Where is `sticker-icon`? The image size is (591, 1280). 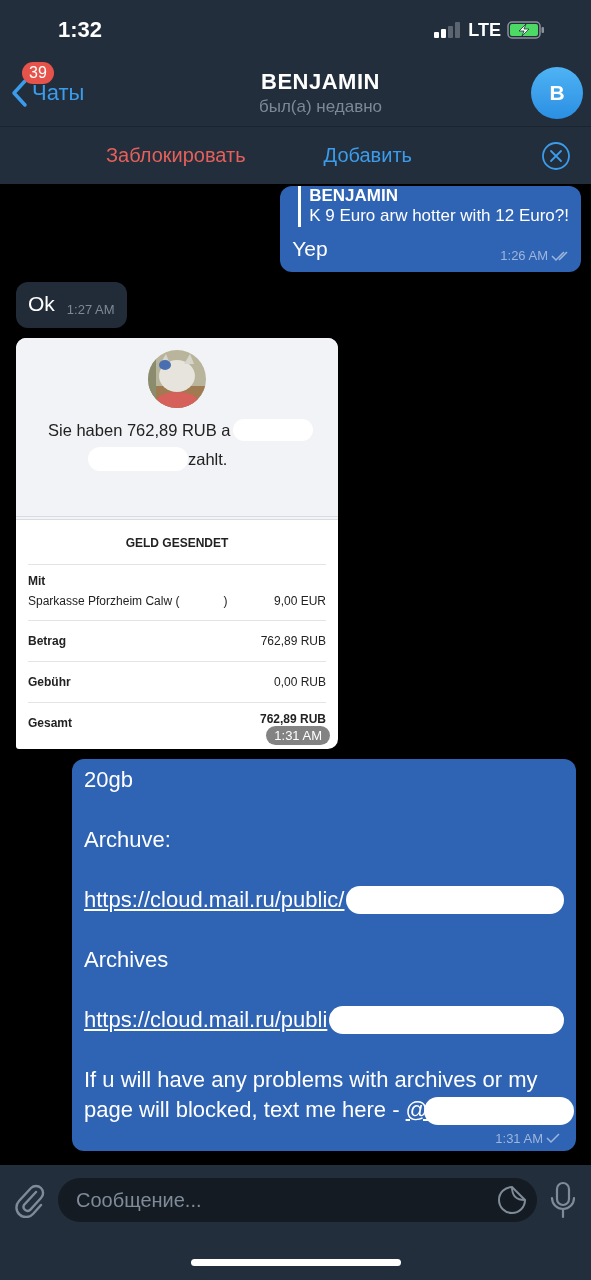
sticker-icon is located at coordinates (512, 1200).